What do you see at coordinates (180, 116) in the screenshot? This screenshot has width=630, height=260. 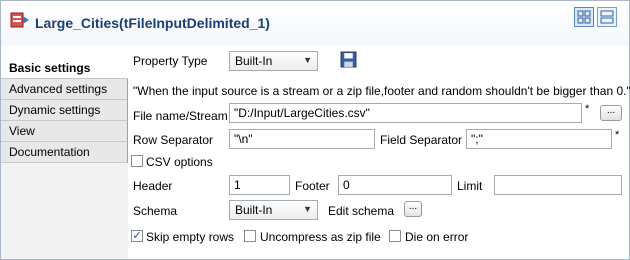 I see `file-name-label: File name/Stream` at bounding box center [180, 116].